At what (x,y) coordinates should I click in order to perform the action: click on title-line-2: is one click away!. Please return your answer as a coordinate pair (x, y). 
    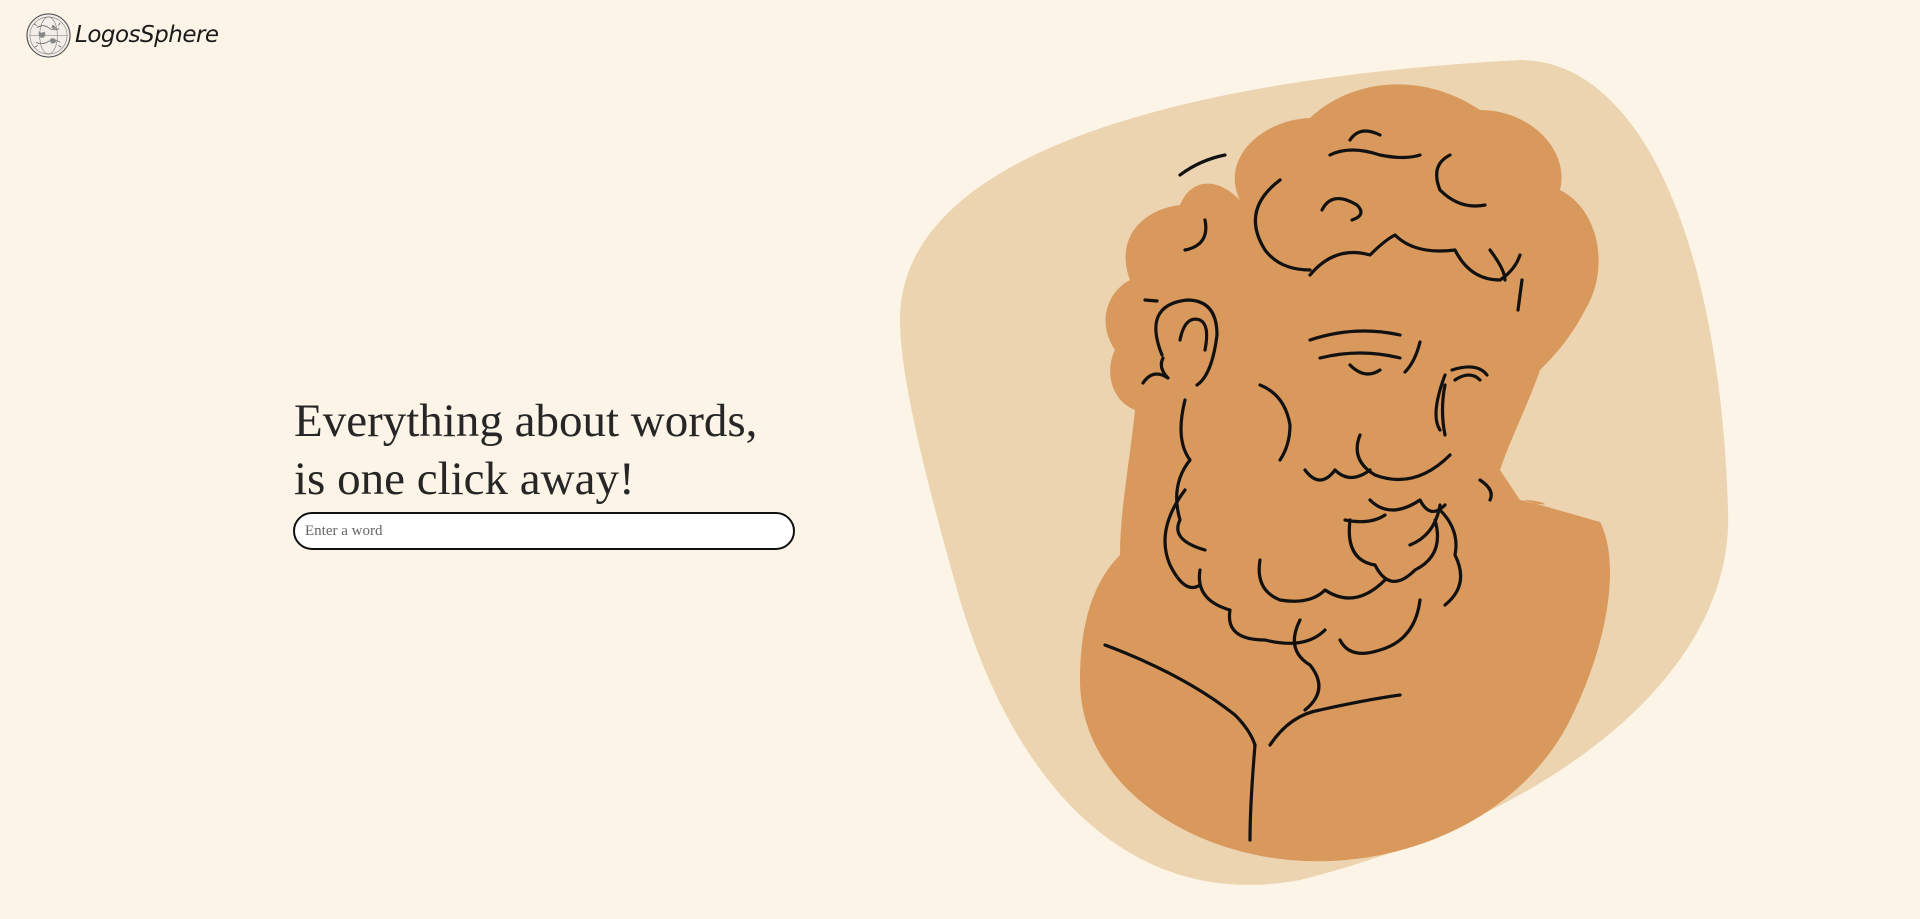
    Looking at the image, I should click on (464, 479).